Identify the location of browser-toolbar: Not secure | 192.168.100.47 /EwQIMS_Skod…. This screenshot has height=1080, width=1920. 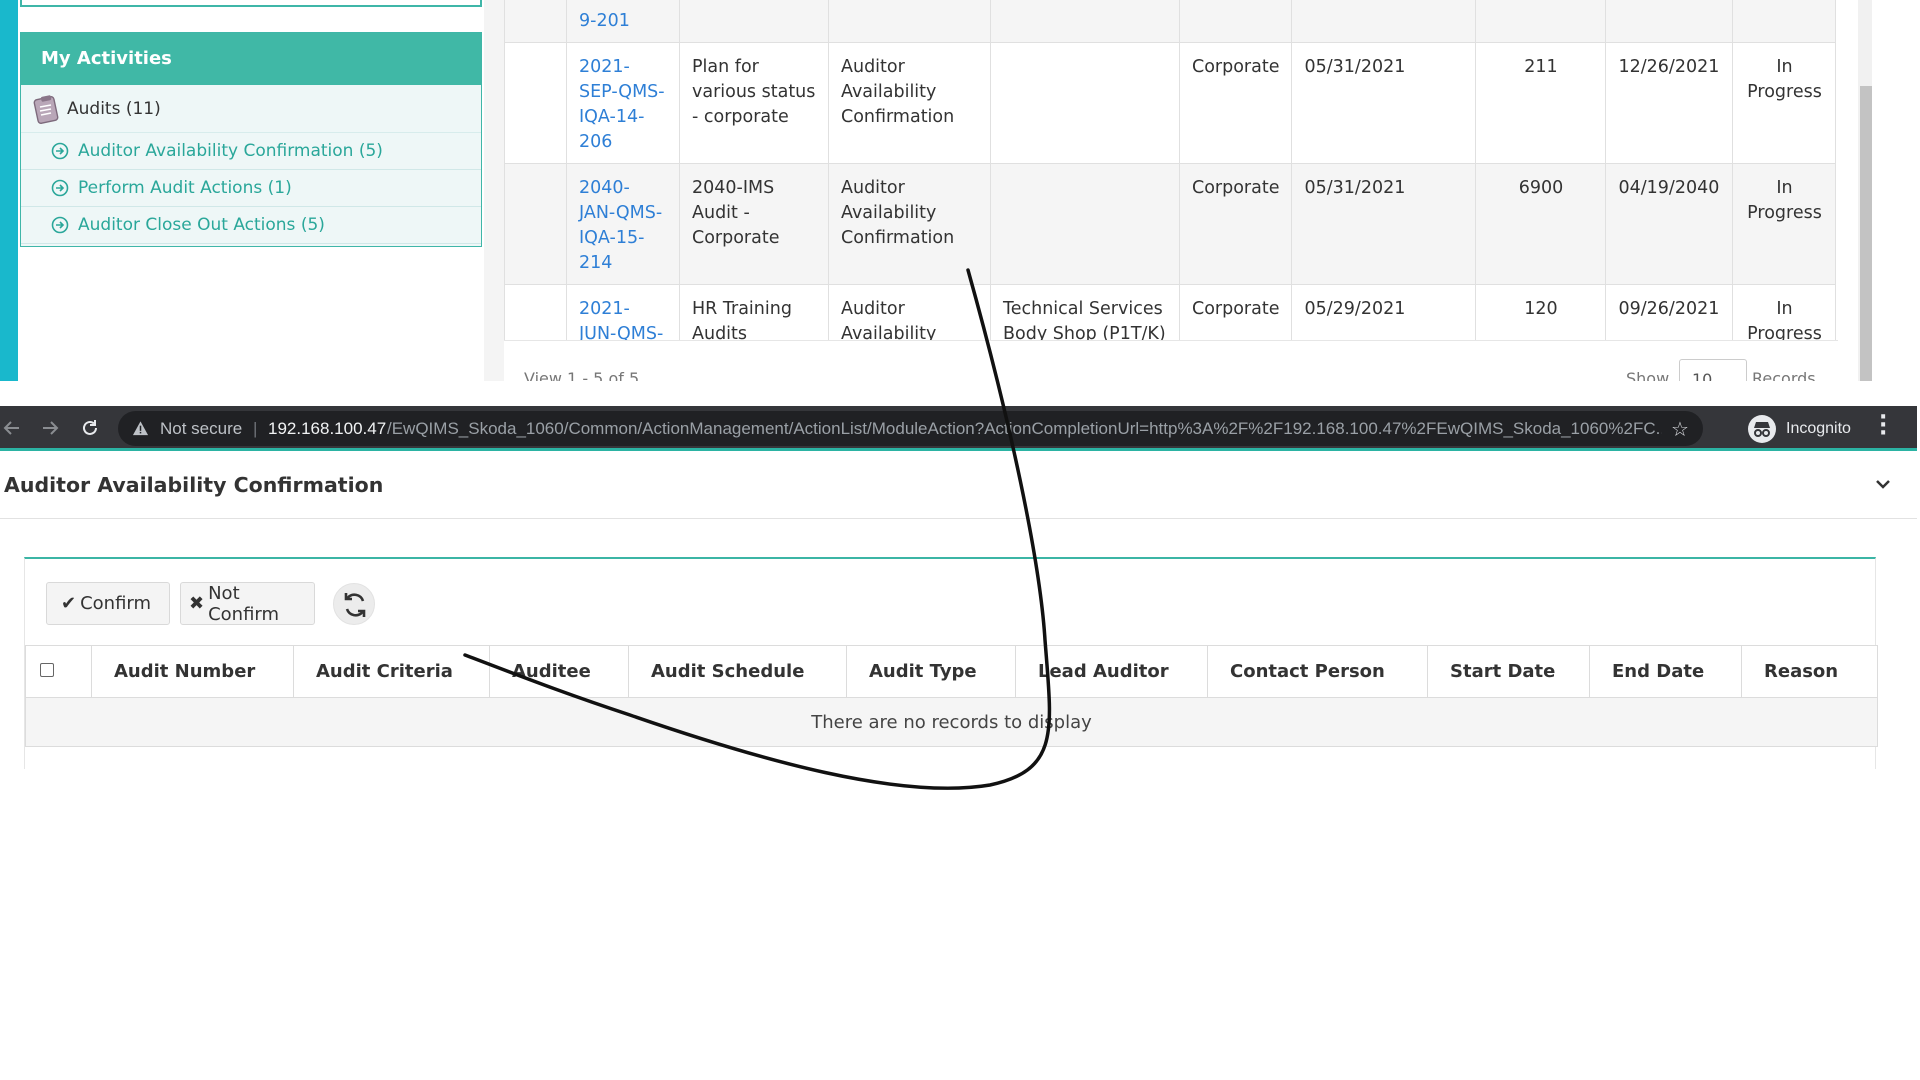
(958, 428).